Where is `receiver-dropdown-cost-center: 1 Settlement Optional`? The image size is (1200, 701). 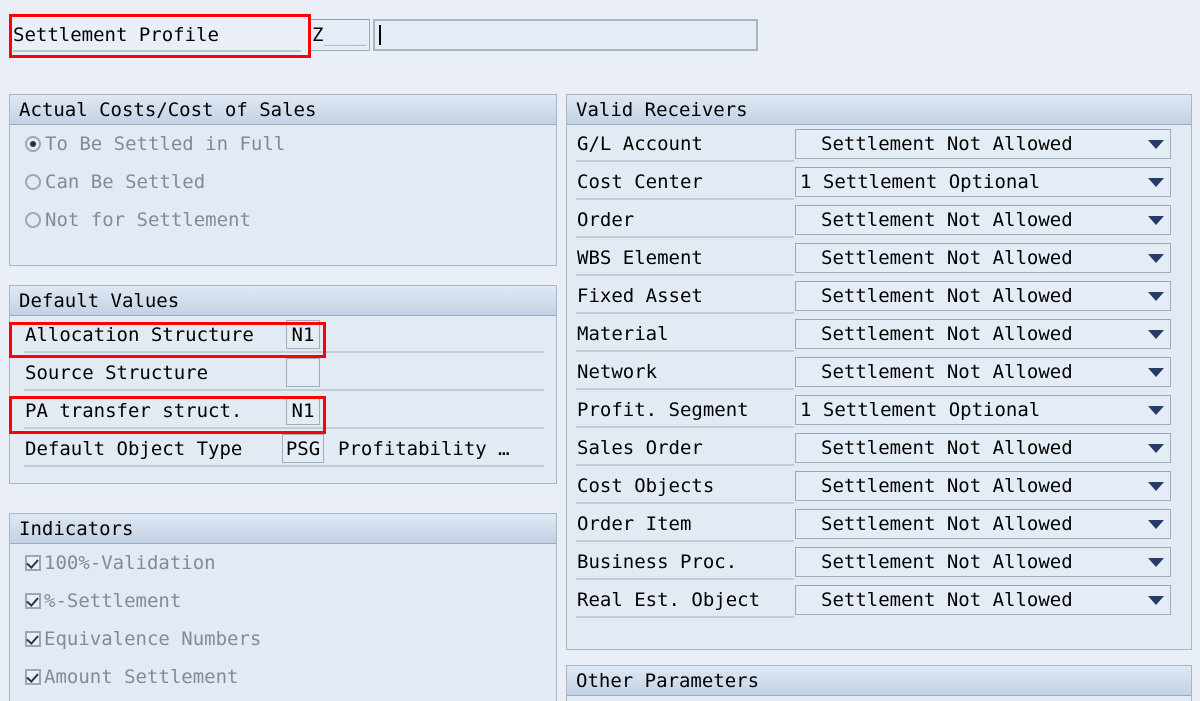
receiver-dropdown-cost-center: 1 Settlement Optional is located at coordinates (983, 182).